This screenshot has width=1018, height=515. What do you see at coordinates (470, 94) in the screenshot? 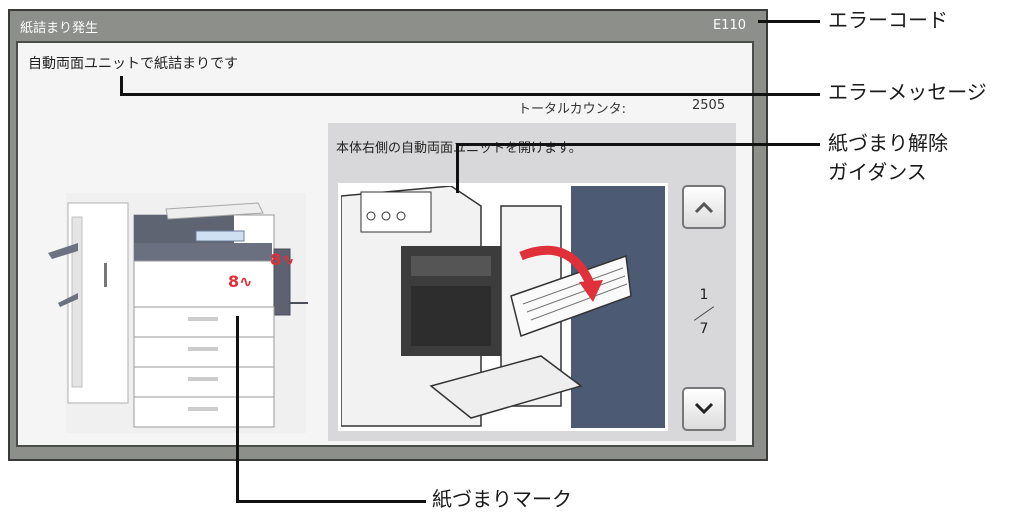
I see `error-message-leader-h` at bounding box center [470, 94].